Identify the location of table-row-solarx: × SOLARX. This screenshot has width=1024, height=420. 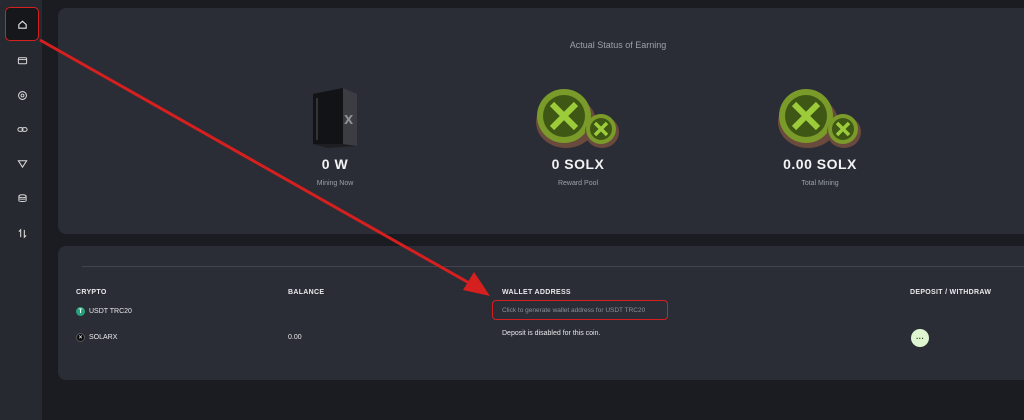
(96, 337).